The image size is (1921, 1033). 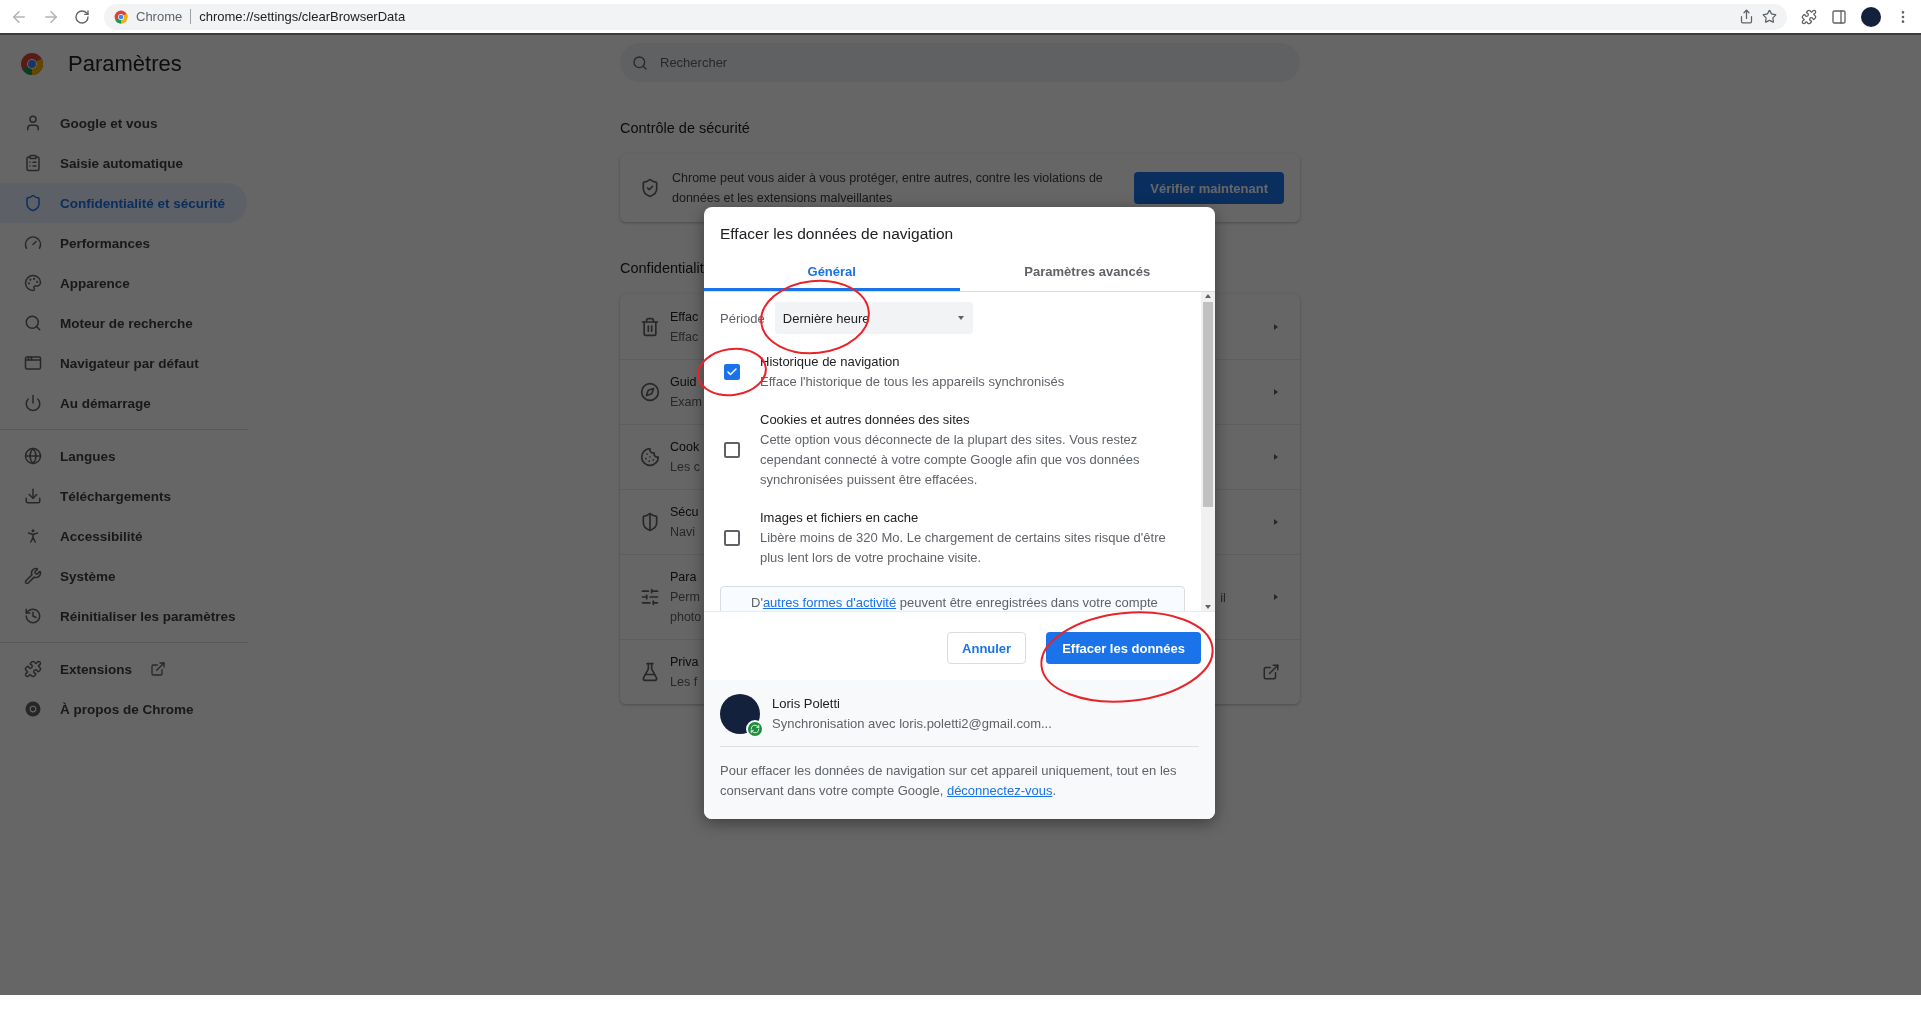 What do you see at coordinates (123, 363) in the screenshot?
I see `sidebar-item: Navigateur par défaut` at bounding box center [123, 363].